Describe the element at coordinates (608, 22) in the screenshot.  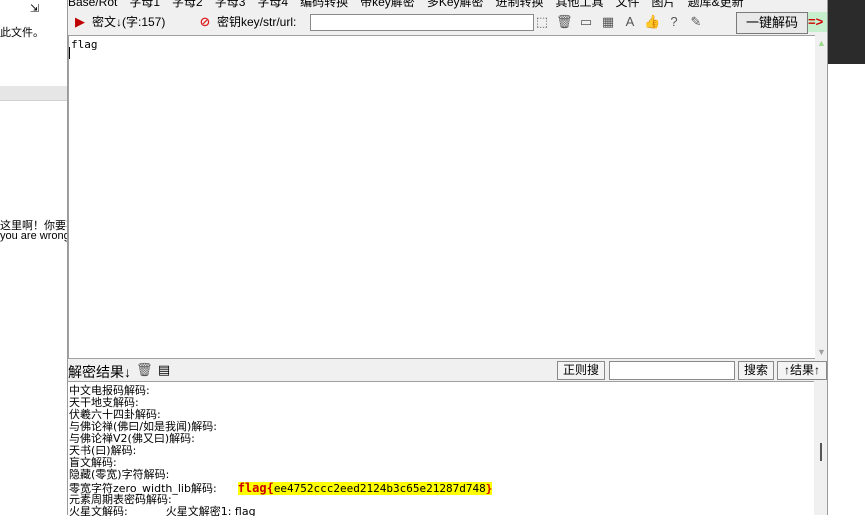
I see `table-icon: ▦` at that location.